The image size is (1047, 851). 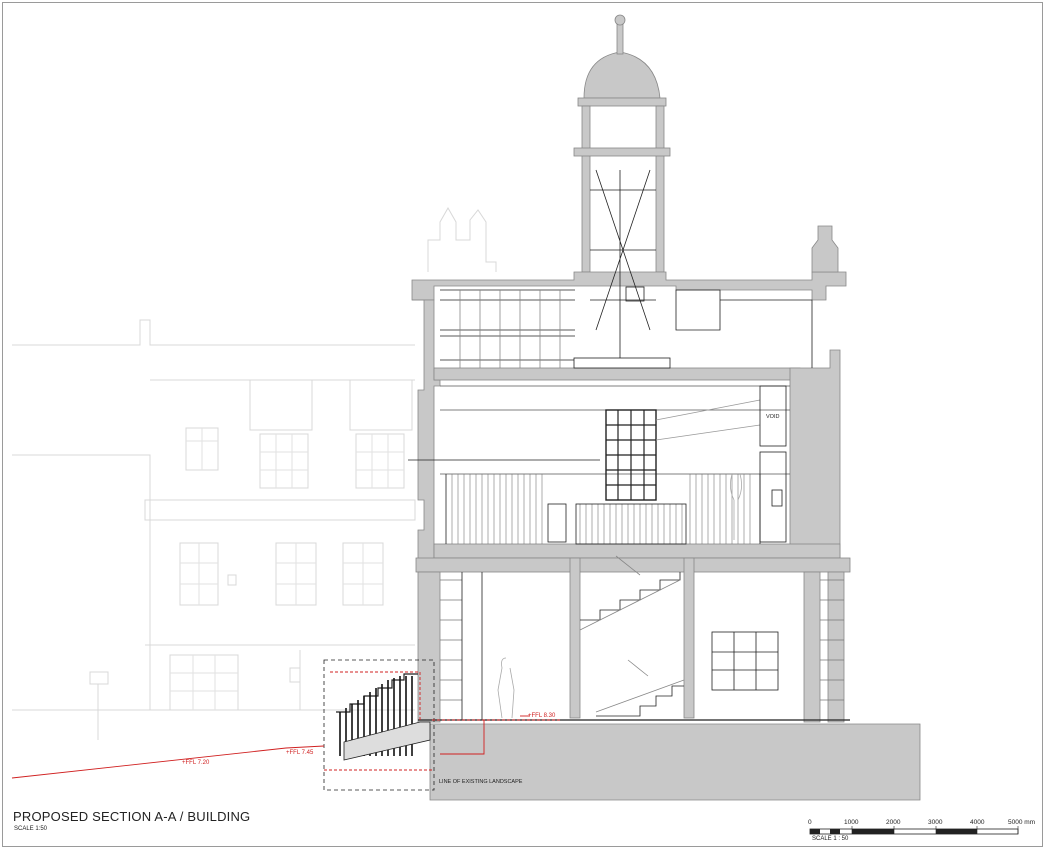 I want to click on scale-bar-caption: SCALE 1 : 50, so click(x=830, y=839).